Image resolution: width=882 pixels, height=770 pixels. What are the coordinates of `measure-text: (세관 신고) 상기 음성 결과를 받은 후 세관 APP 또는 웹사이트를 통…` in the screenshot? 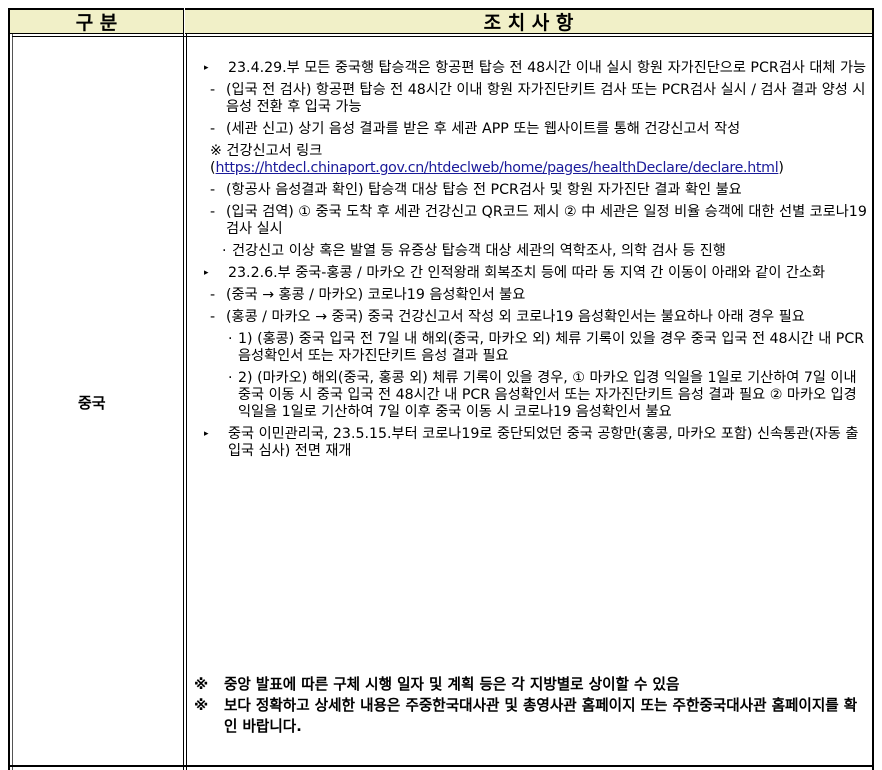 It's located at (483, 129).